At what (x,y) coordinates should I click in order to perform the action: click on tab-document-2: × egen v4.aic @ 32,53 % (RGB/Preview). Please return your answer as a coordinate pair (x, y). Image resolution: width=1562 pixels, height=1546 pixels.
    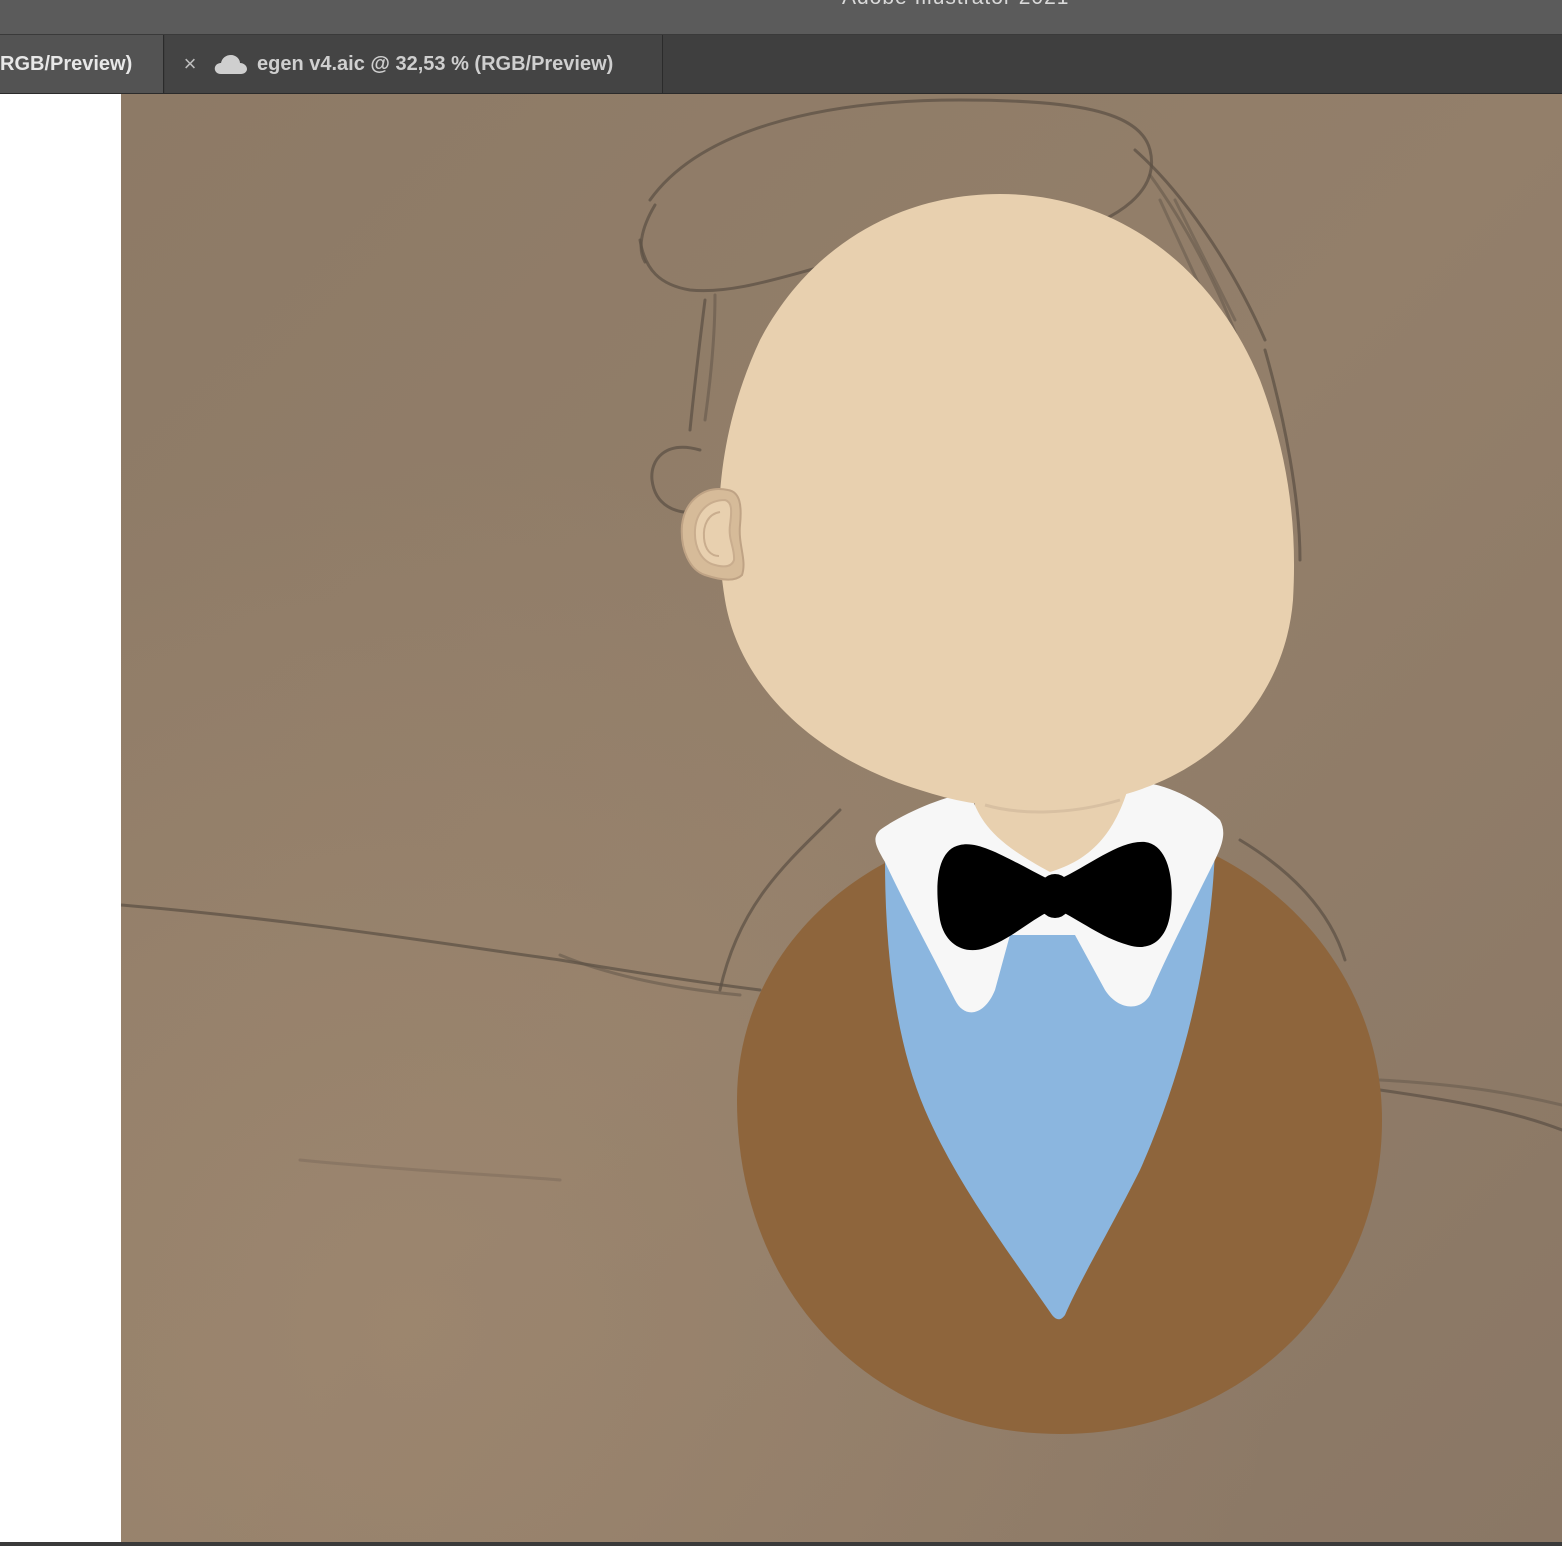
    Looking at the image, I should click on (414, 64).